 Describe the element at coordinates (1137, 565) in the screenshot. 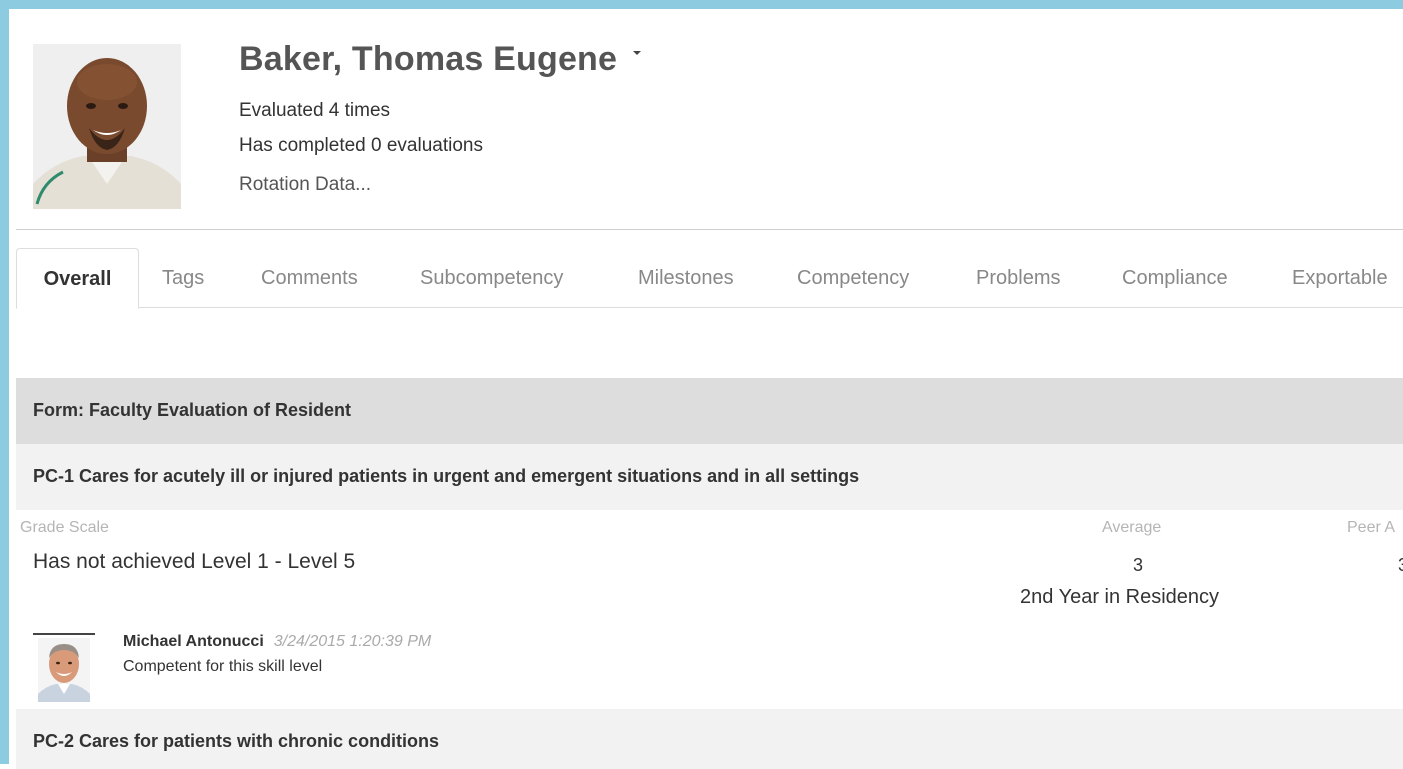

I see `average-value: 3` at that location.